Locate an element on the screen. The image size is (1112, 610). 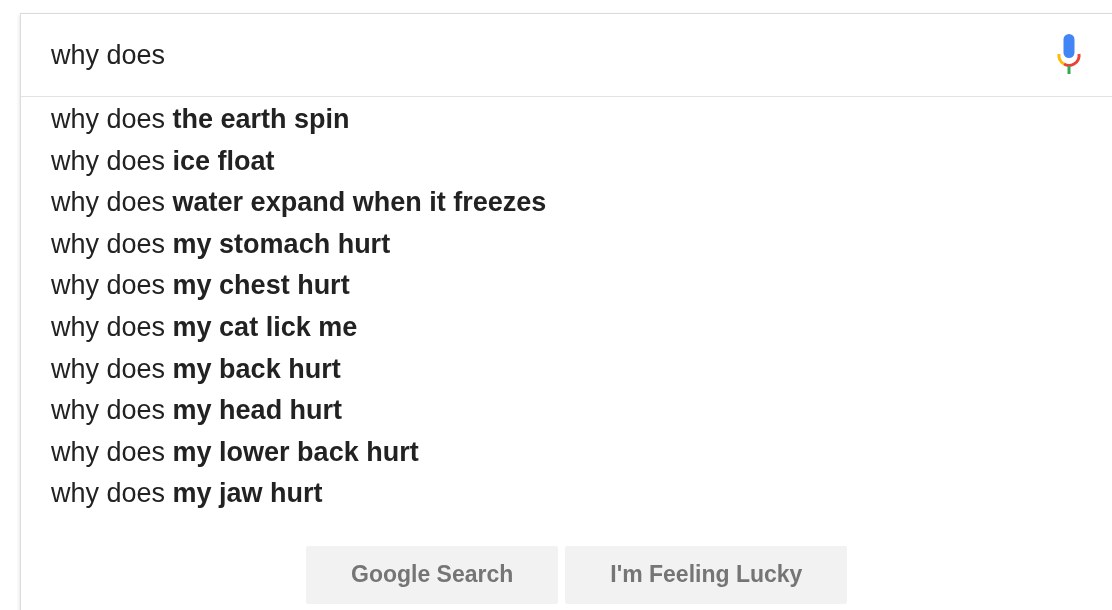
suggestion-item: why does water expand when it freezes is located at coordinates (566, 203).